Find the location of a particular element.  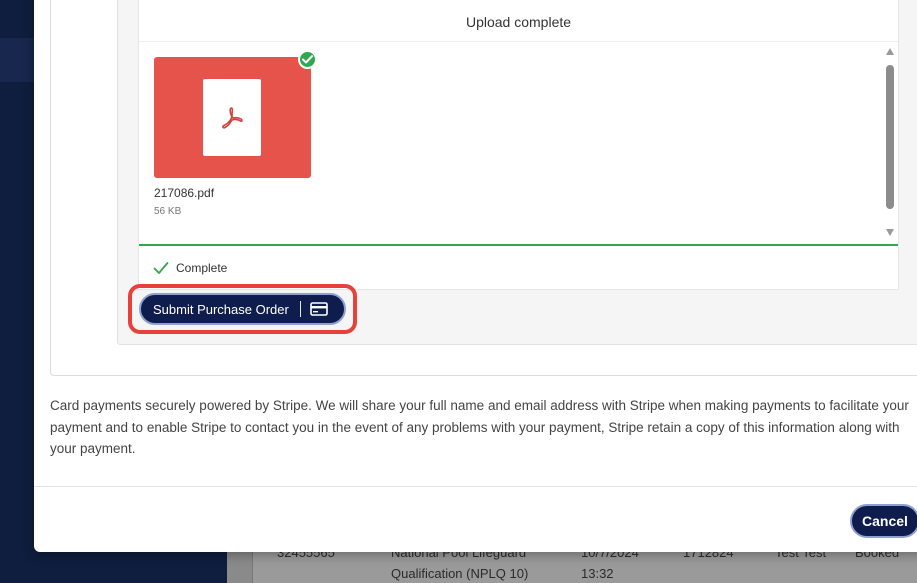

upload-success-check-icon is located at coordinates (307, 59).